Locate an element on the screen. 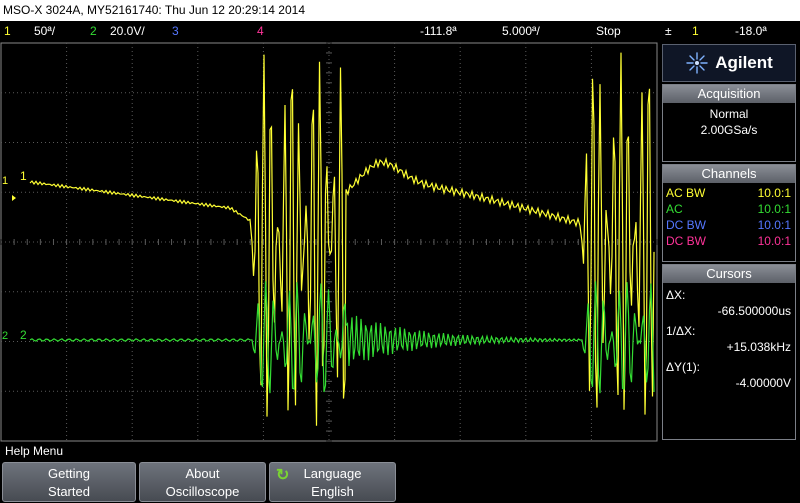 The width and height of the screenshot is (800, 503). ch2-ground-marker: 2 is located at coordinates (5, 336).